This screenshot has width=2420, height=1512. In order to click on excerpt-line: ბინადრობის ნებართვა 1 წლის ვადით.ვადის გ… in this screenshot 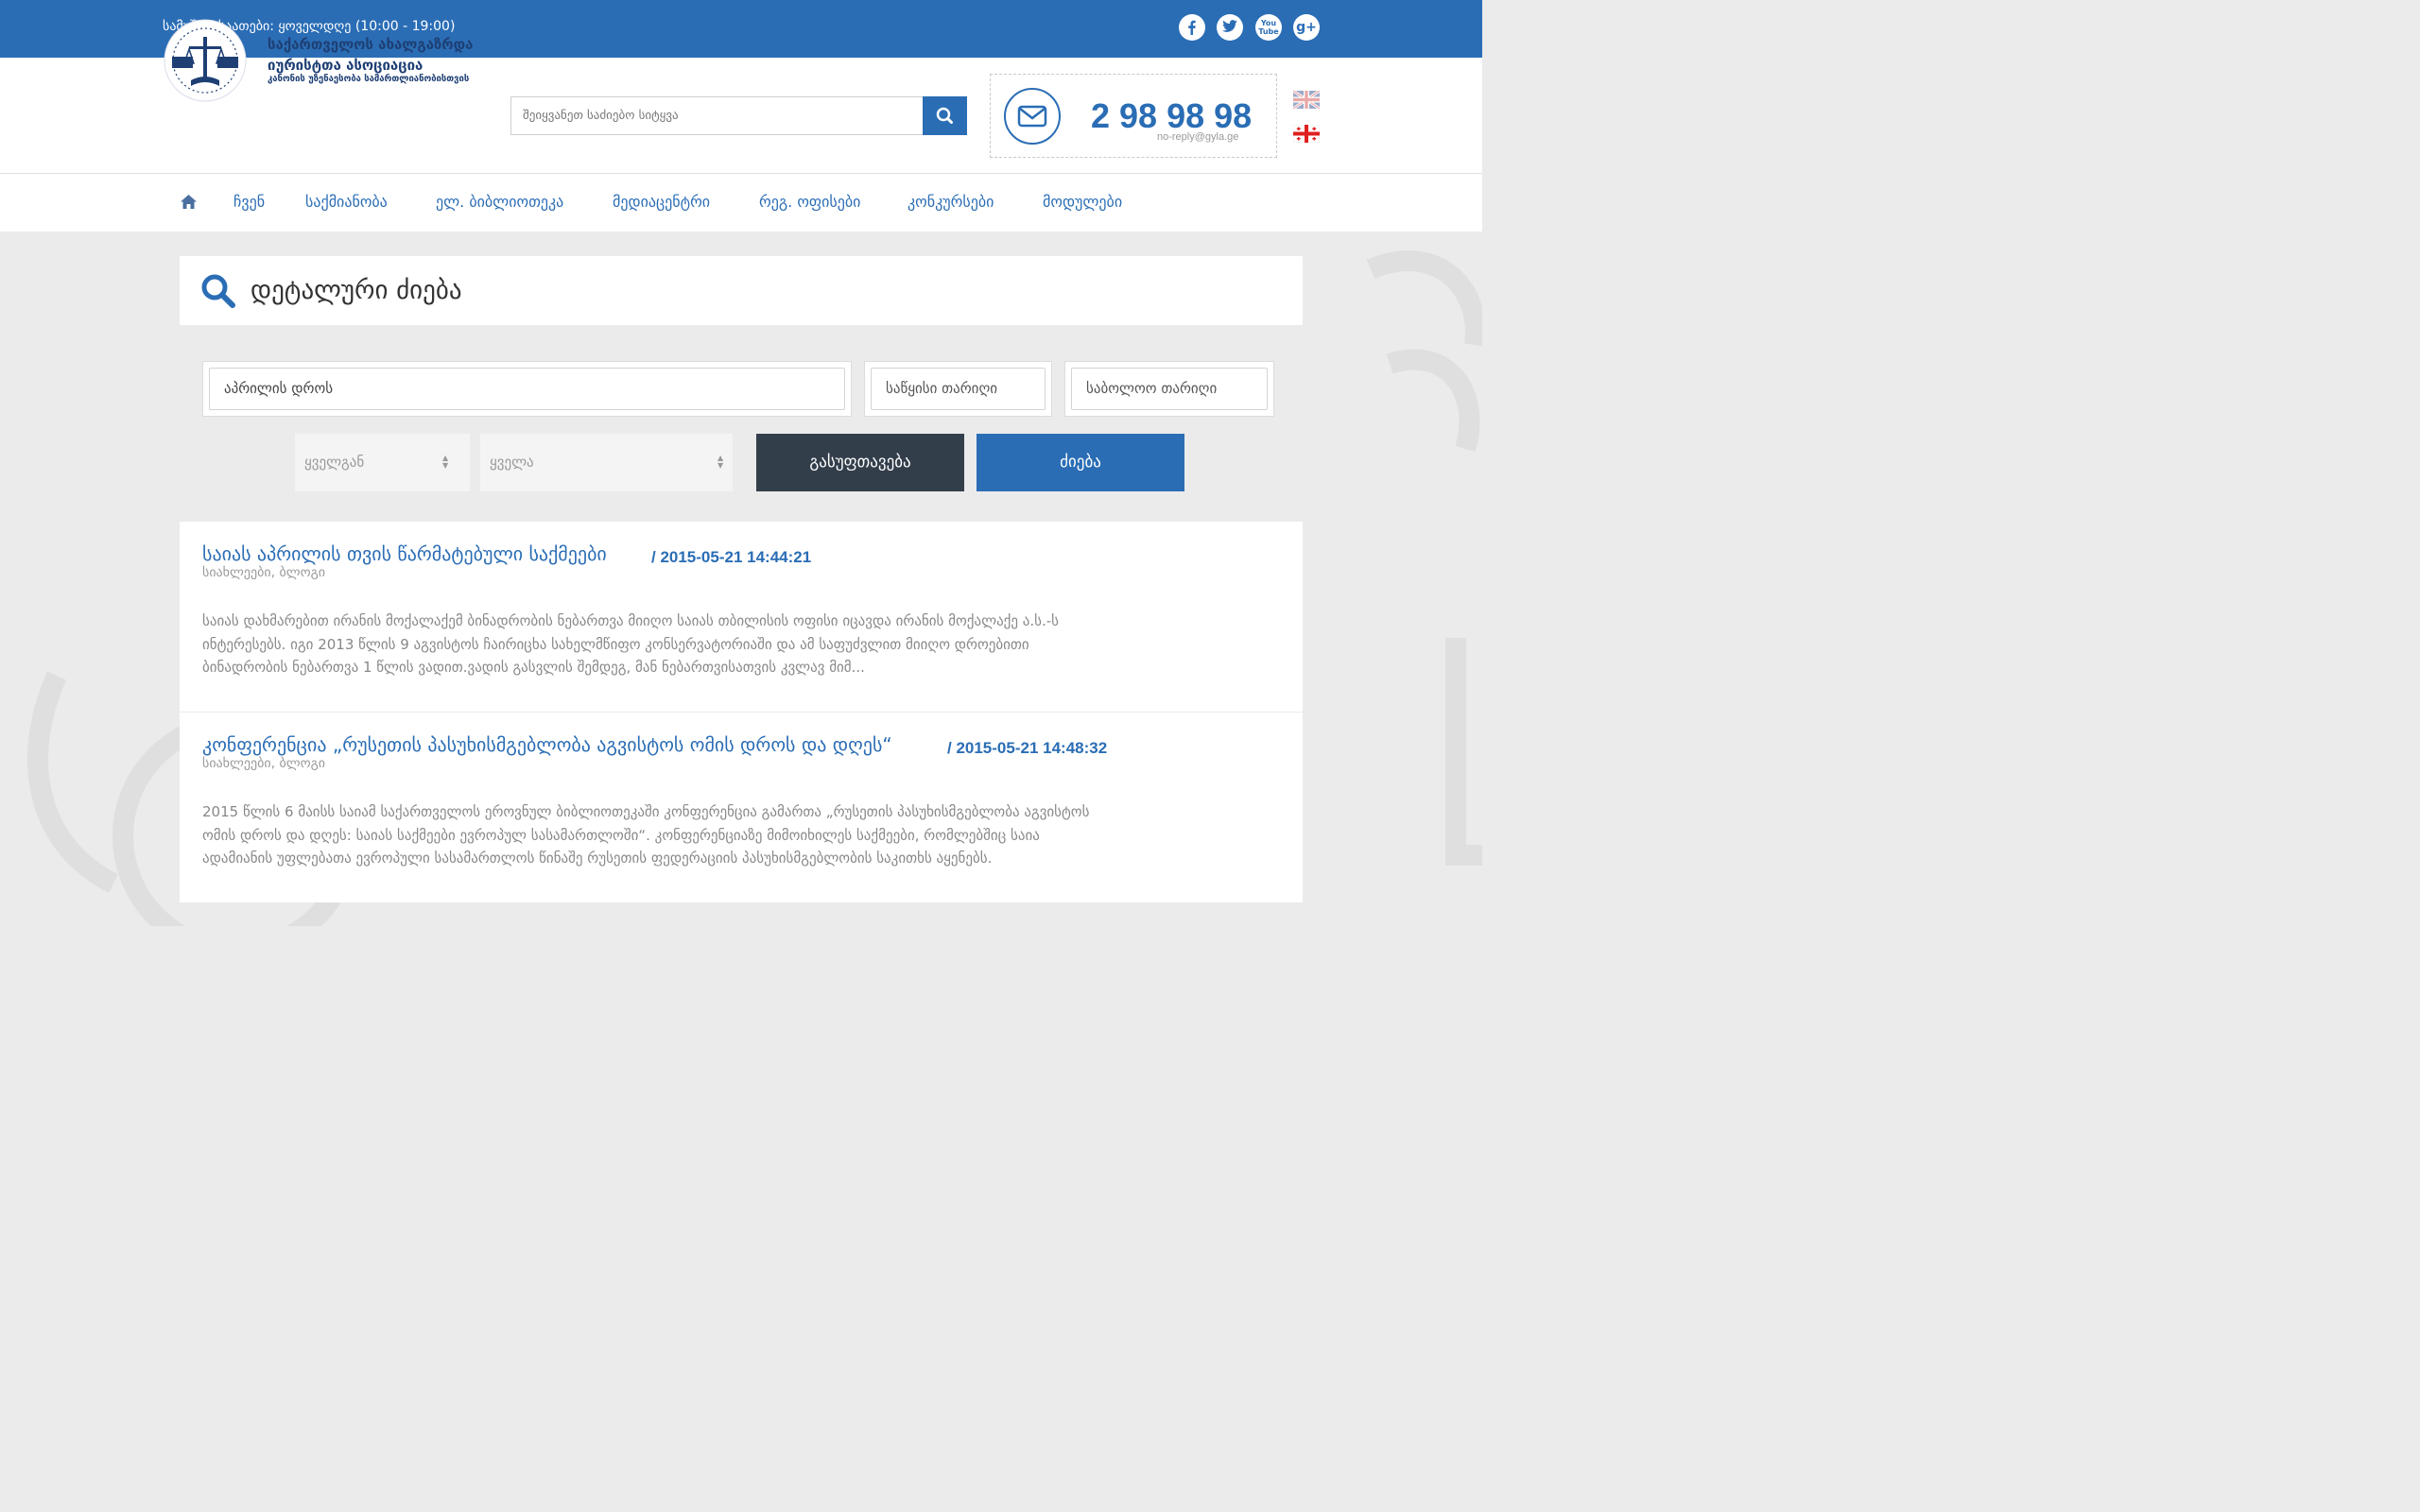, I will do `click(533, 667)`.